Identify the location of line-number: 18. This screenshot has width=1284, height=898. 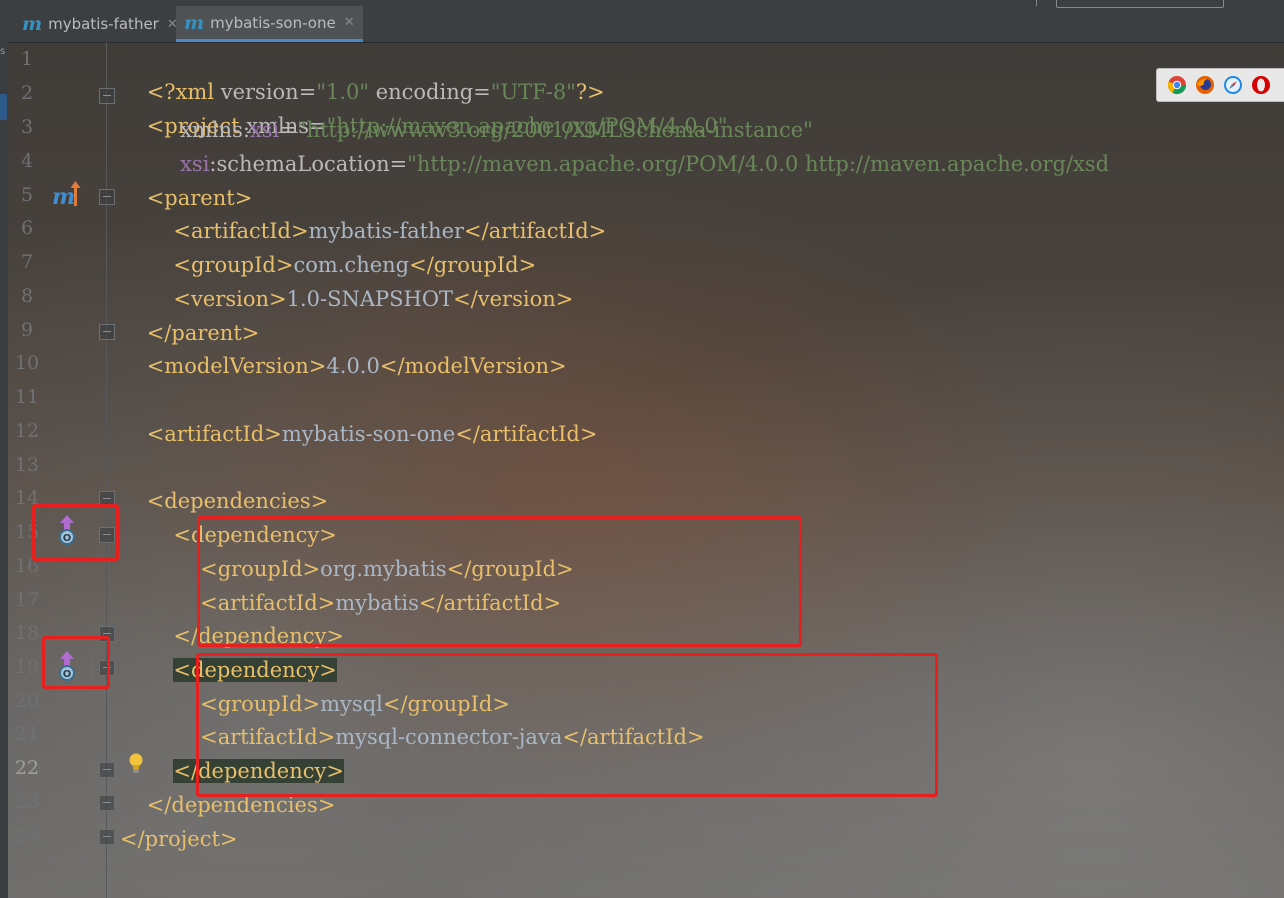
(27, 633).